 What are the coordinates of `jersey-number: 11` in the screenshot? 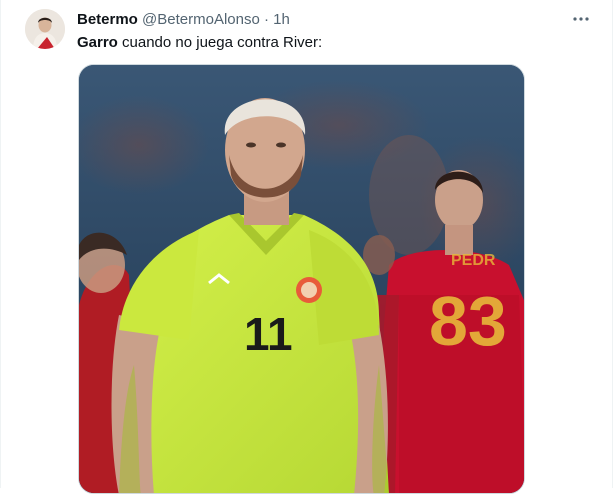 It's located at (268, 334).